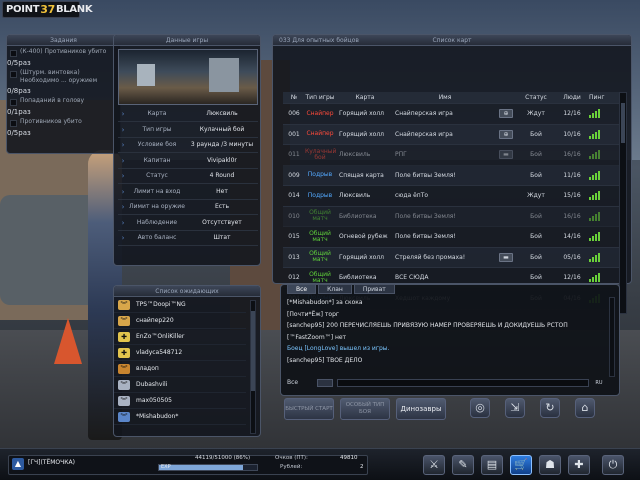 Image resolution: width=640 pixels, height=480 pixels. I want to click on quick-start-button: БЫСТРЫЙ СТАРТ, so click(309, 409).